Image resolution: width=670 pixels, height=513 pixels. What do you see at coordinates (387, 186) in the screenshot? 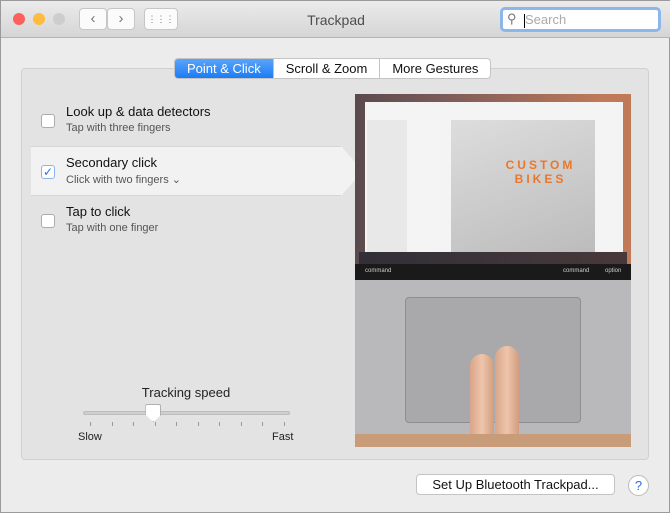
I see `preview-thumbnails` at bounding box center [387, 186].